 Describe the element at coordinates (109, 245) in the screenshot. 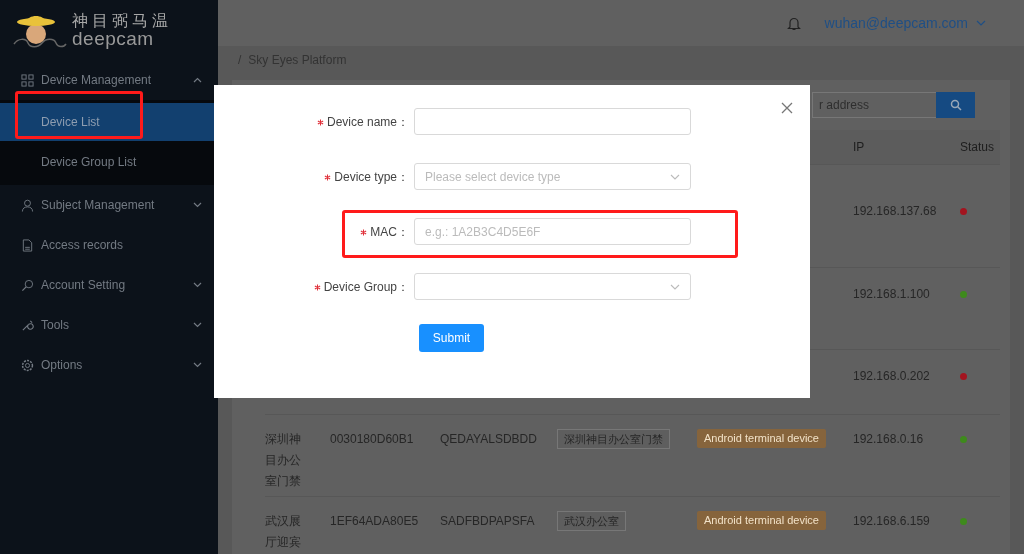

I see `sidebar-item: Access records` at that location.